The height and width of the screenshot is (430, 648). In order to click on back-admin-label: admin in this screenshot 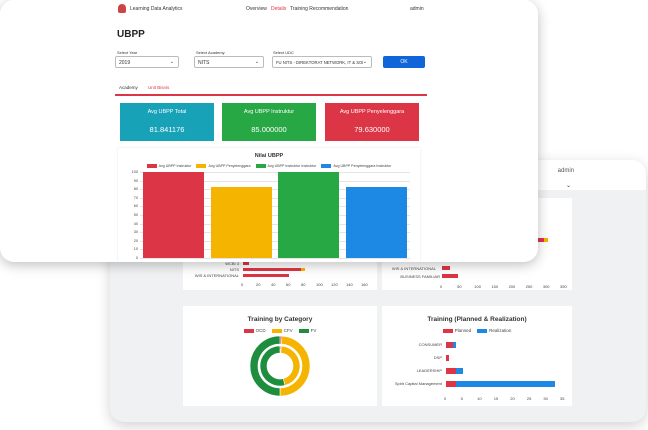, I will do `click(566, 171)`.